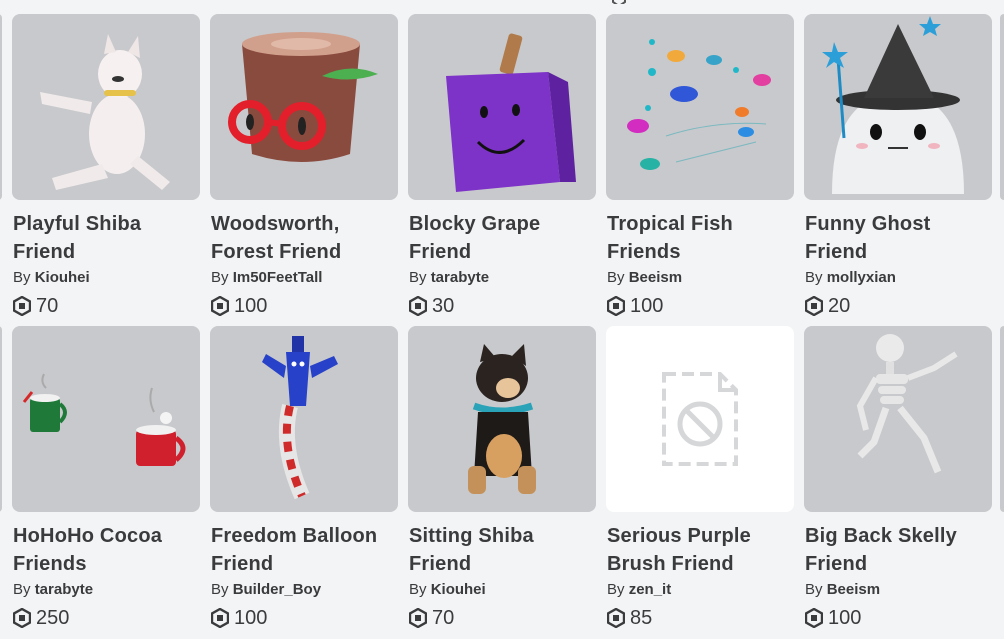 The image size is (1004, 639). I want to click on item-name: Serious Purple Brush Friend, so click(700, 550).